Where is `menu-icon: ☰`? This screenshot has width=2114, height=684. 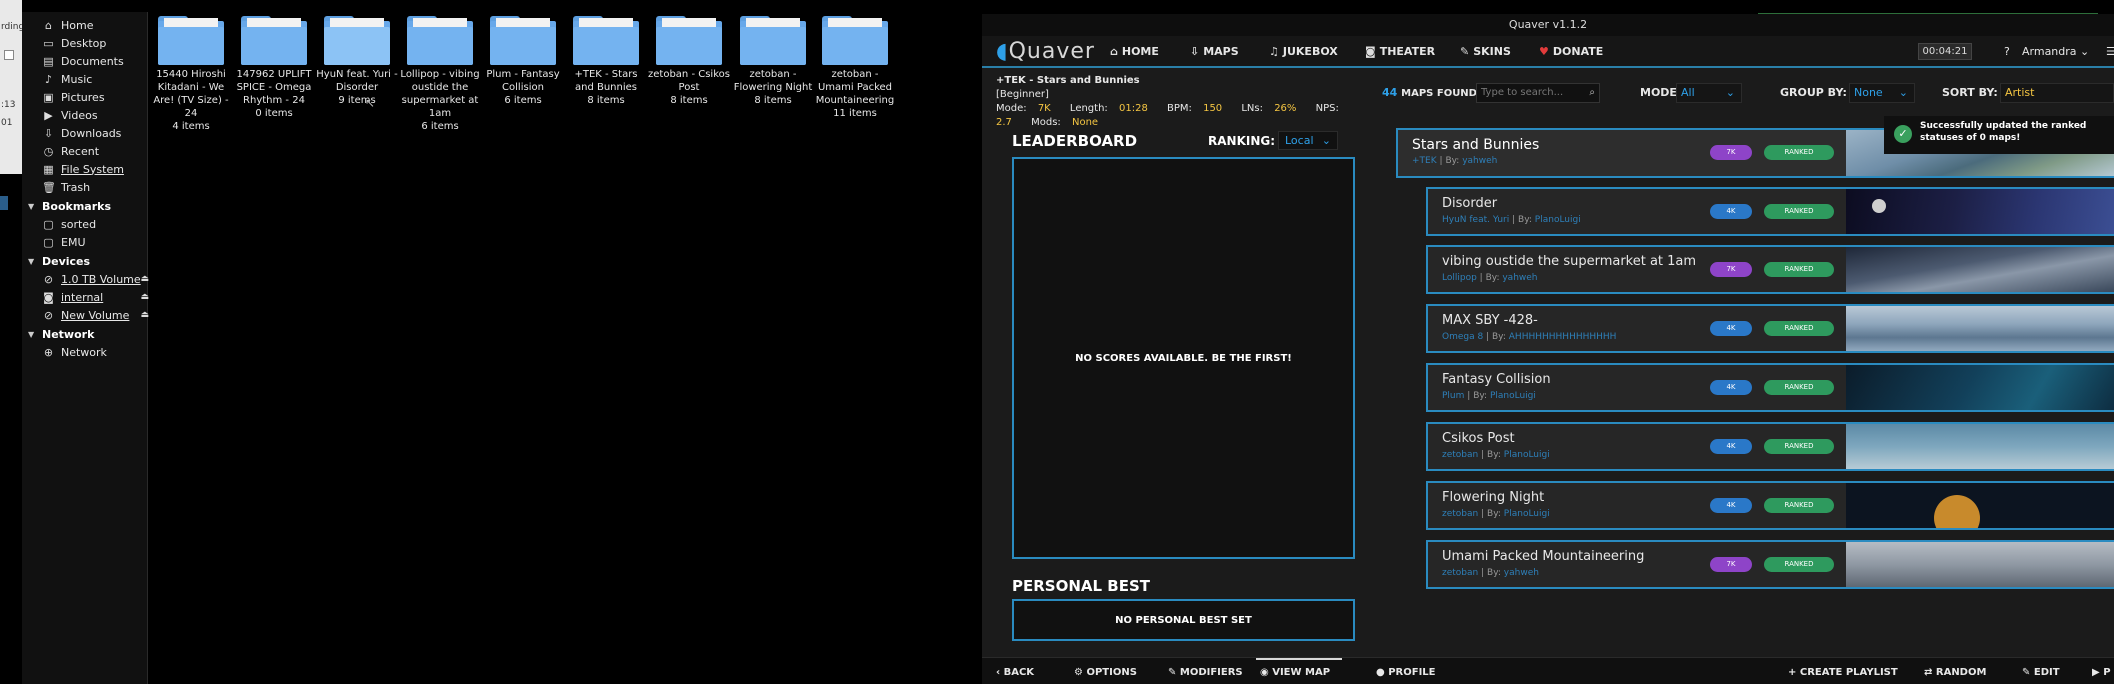 menu-icon: ☰ is located at coordinates (2110, 51).